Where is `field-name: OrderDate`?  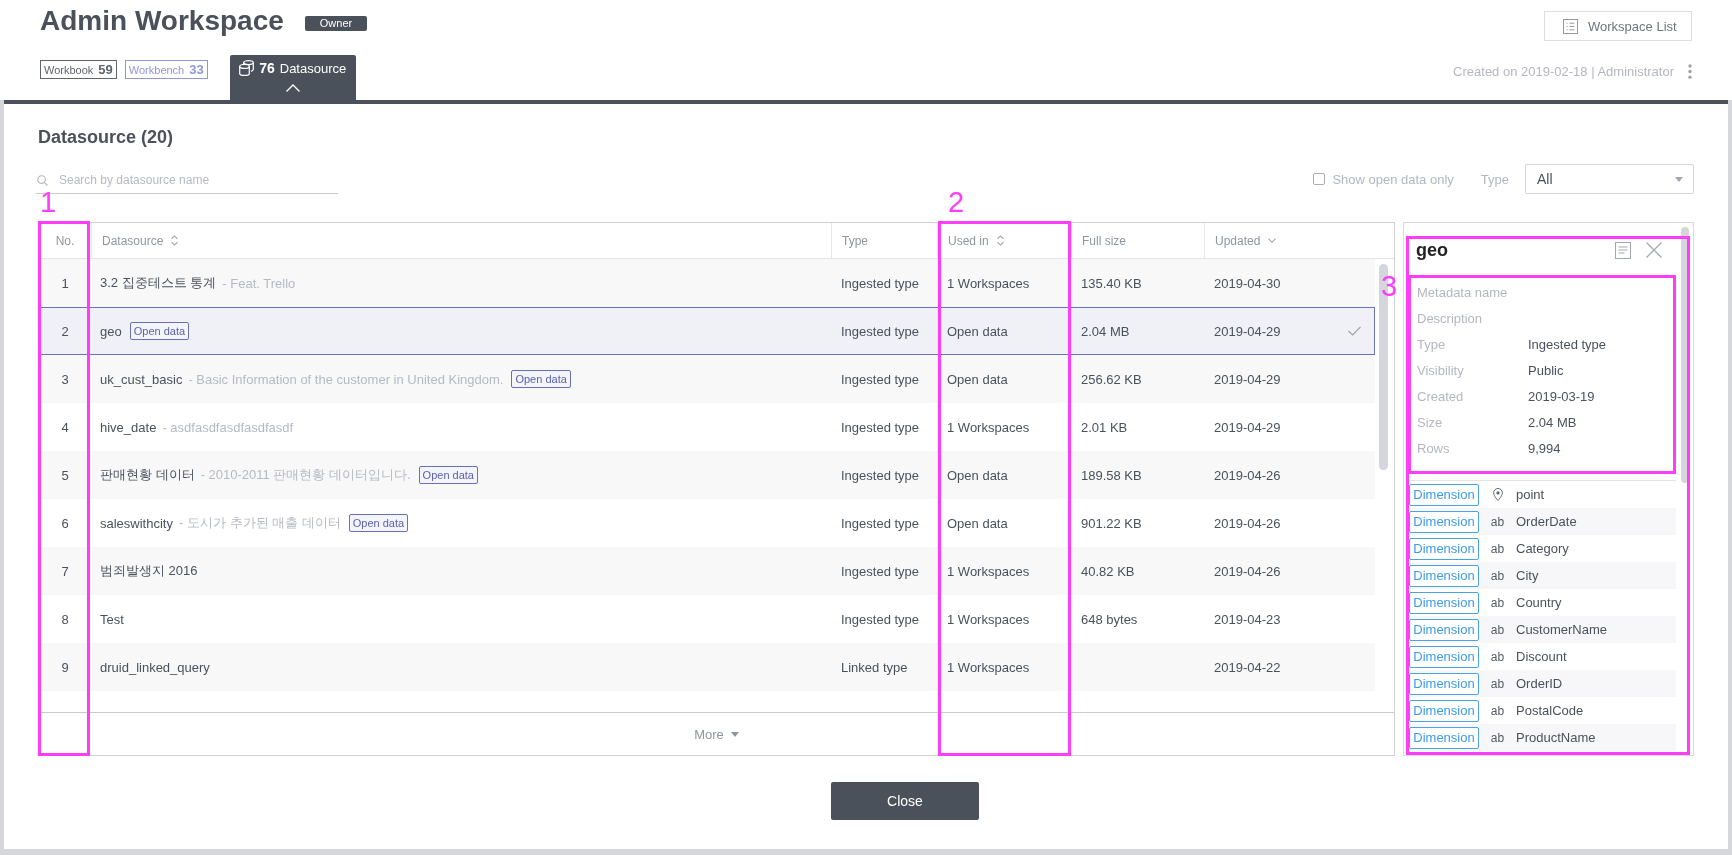 field-name: OrderDate is located at coordinates (1546, 521).